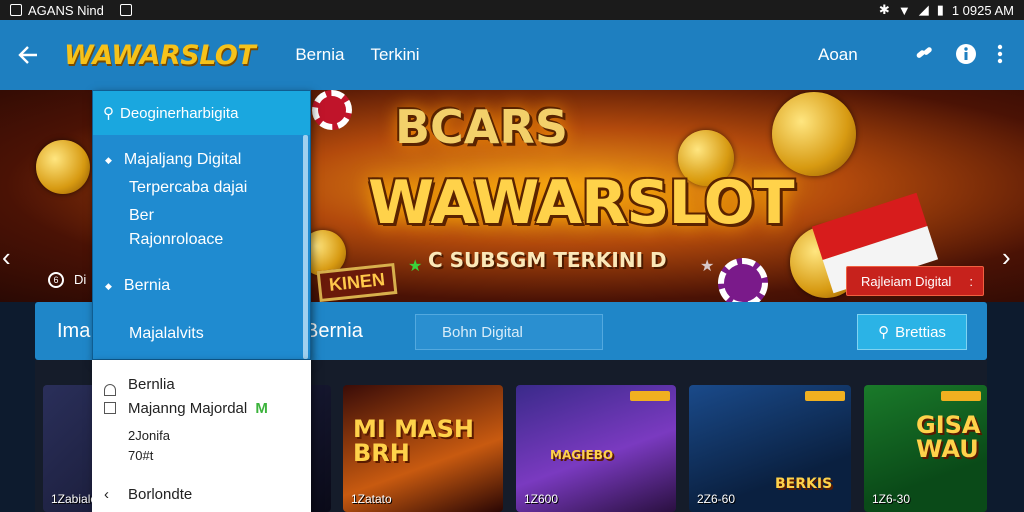 The height and width of the screenshot is (512, 1024). I want to click on status-time: 1 0925 AM, so click(982, 10).